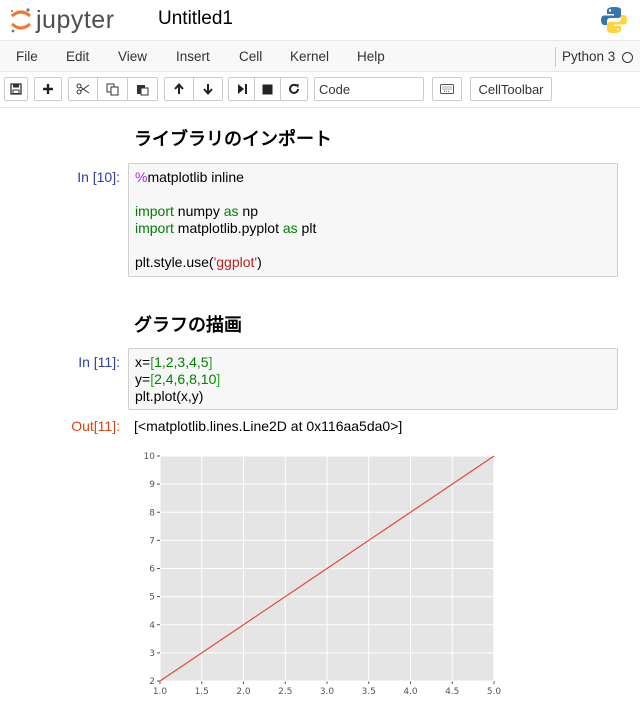 The height and width of the screenshot is (712, 640). Describe the element at coordinates (511, 89) in the screenshot. I see `celltoolbar-button: CellToolbar` at that location.